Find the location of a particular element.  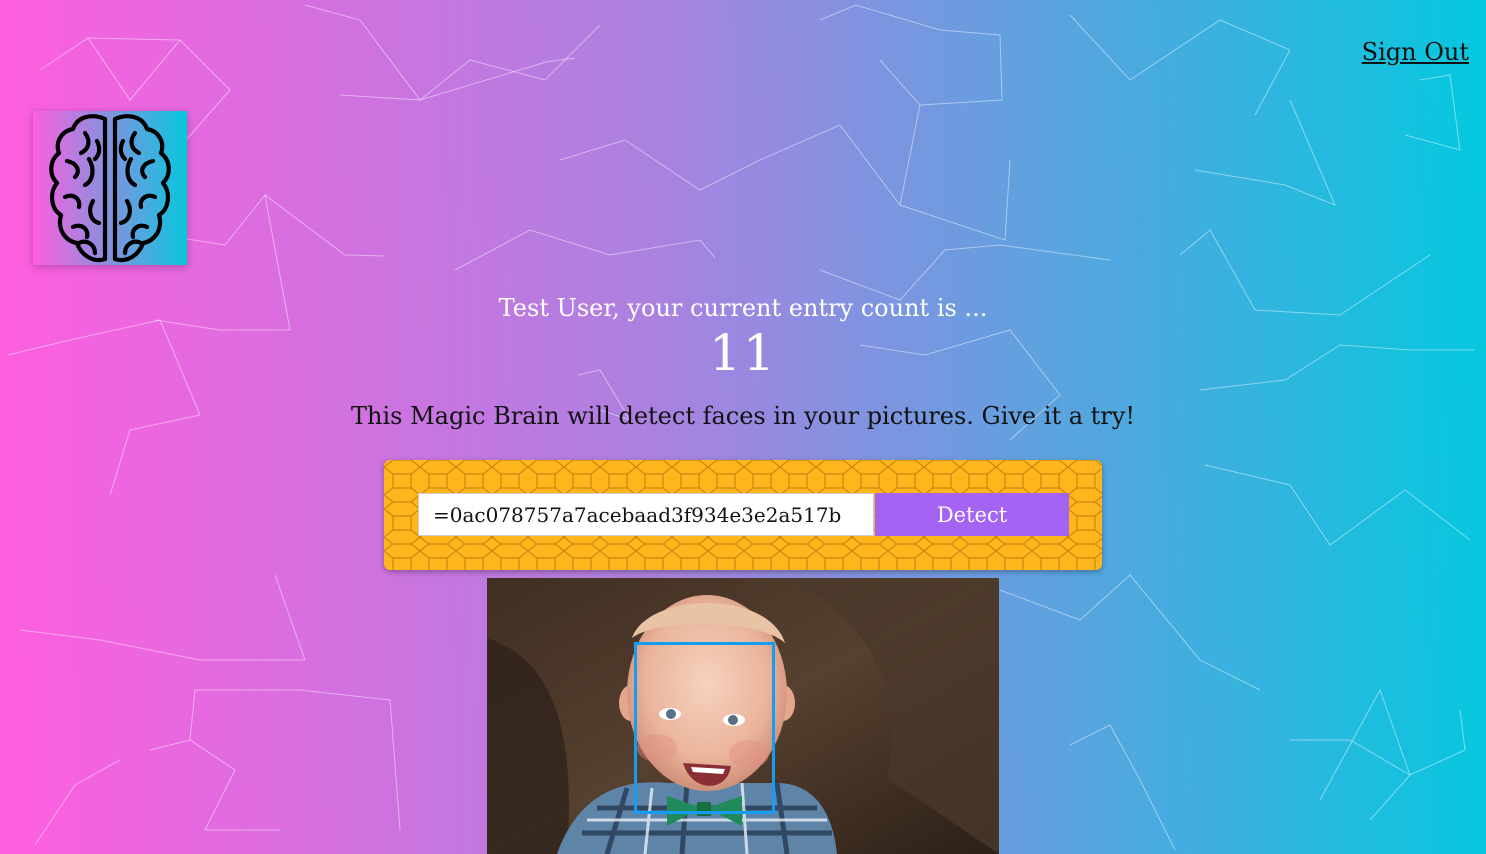

face-bounding-box is located at coordinates (704, 728).